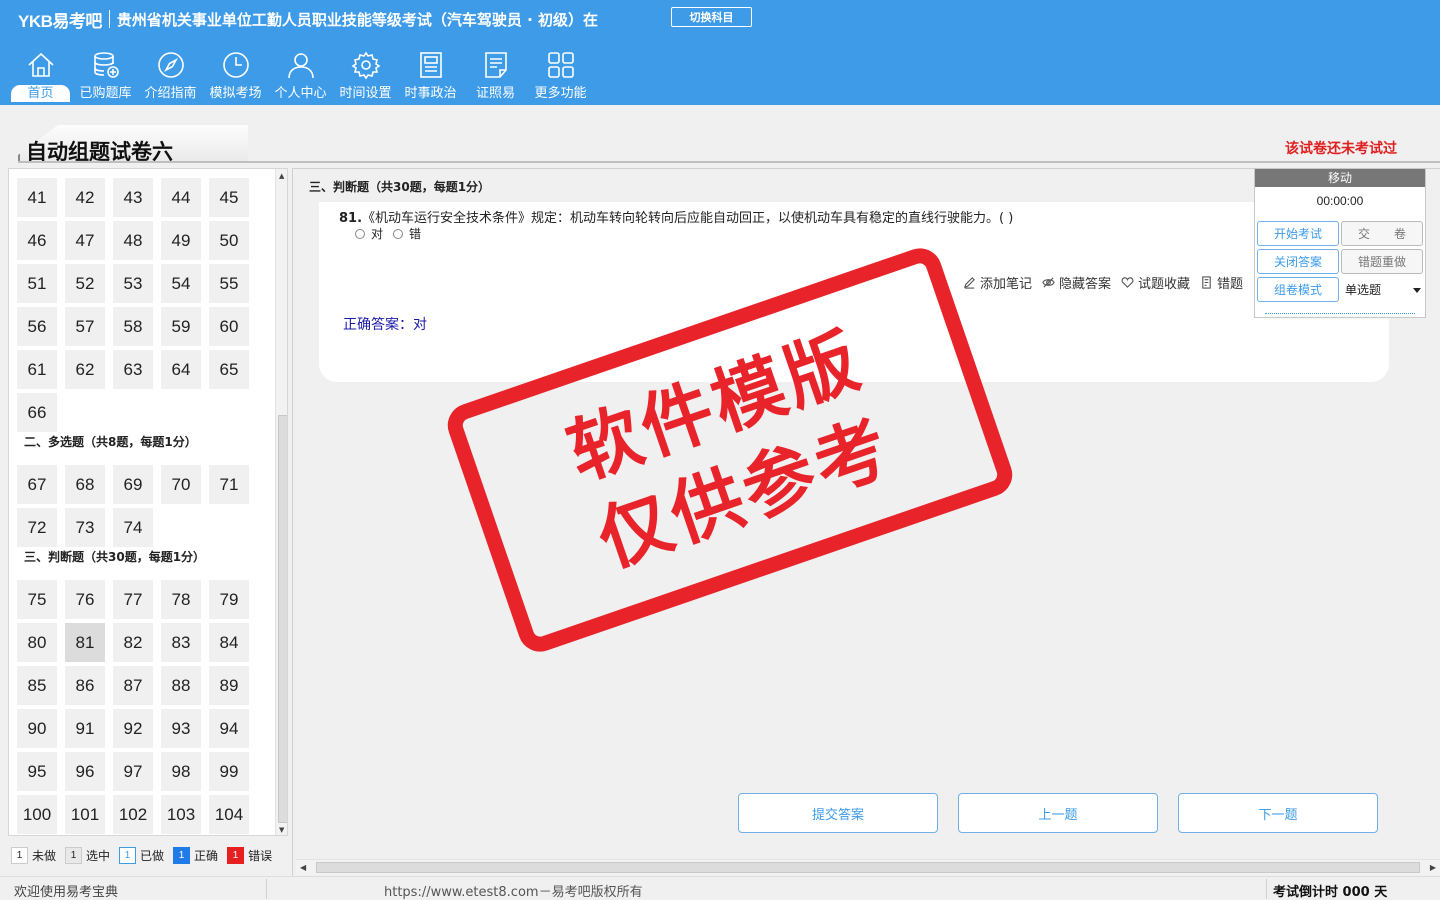 The height and width of the screenshot is (900, 1440). What do you see at coordinates (37, 728) in the screenshot?
I see `question-cell: 90` at bounding box center [37, 728].